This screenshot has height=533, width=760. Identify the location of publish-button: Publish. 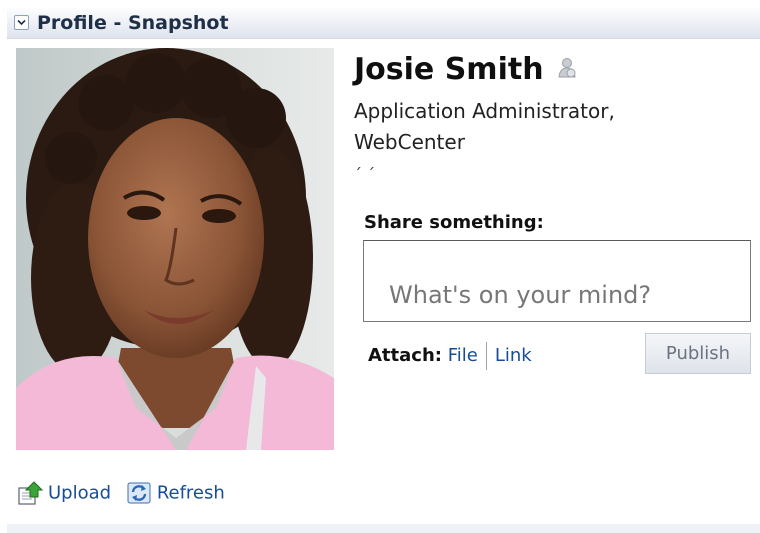
(698, 353).